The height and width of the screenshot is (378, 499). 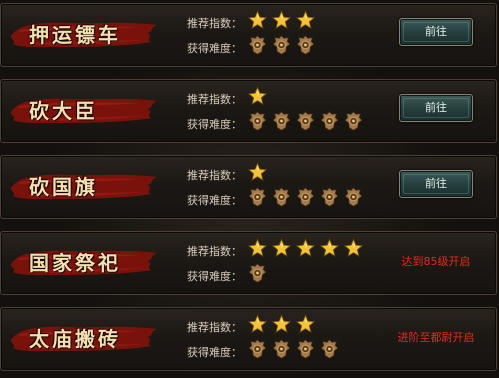 I want to click on activity-name: 押运镖车, so click(x=75, y=35).